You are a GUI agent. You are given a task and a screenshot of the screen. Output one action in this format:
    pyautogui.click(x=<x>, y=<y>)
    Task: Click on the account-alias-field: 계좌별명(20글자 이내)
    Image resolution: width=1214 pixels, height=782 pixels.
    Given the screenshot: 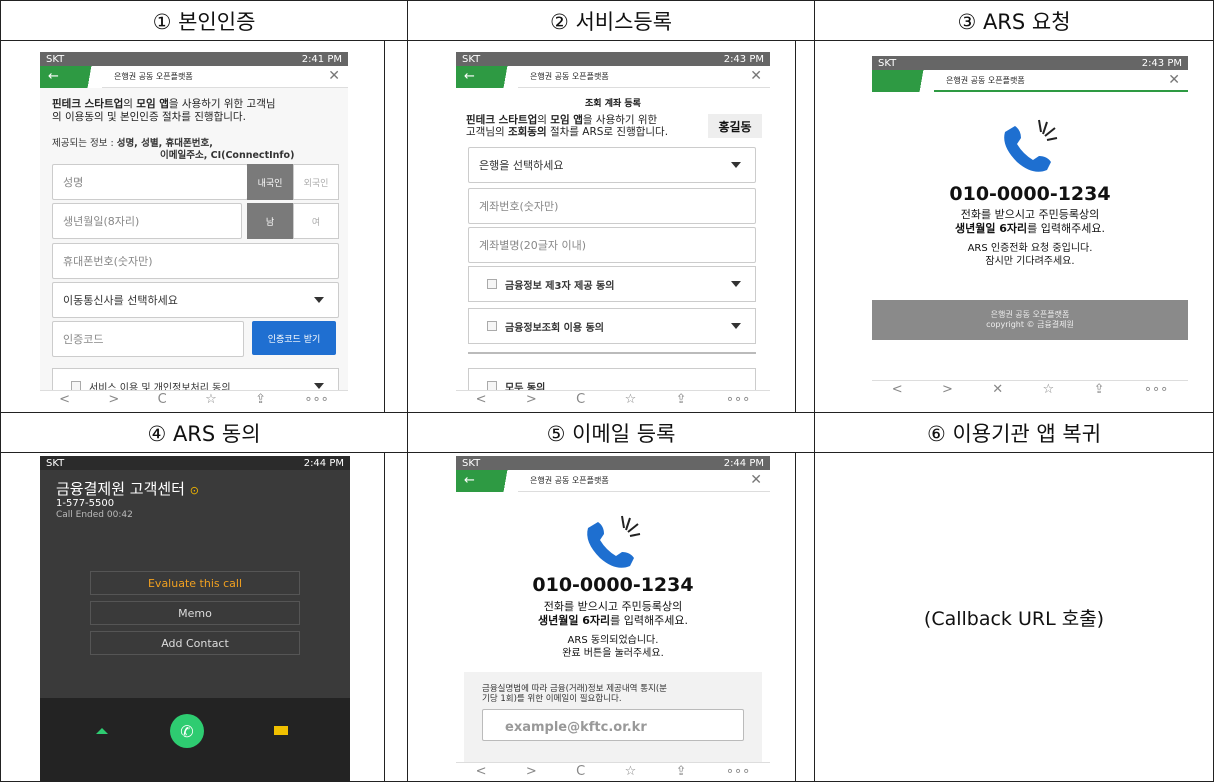 What is the action you would take?
    pyautogui.click(x=612, y=245)
    